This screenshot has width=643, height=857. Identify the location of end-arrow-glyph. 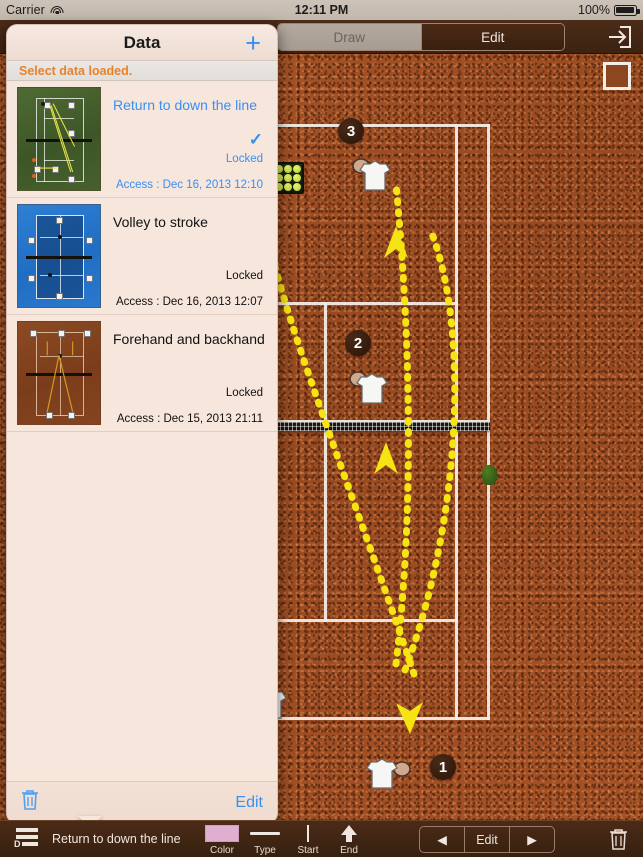
(349, 833).